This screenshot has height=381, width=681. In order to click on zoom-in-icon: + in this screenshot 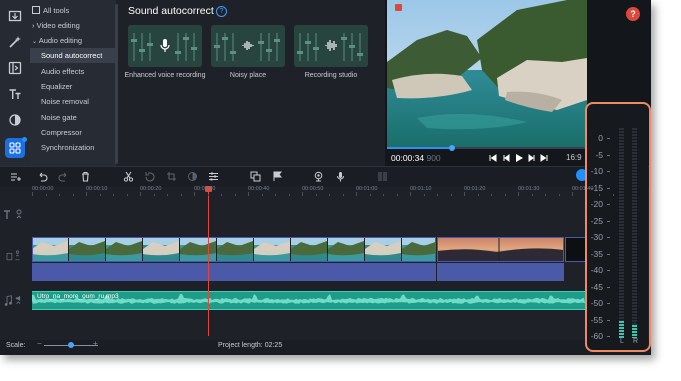, I will do `click(95, 343)`.